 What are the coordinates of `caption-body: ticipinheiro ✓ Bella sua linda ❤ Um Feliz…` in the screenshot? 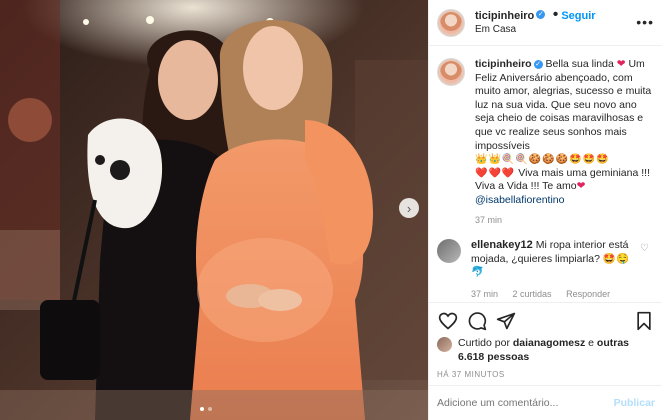 It's located at (565, 142).